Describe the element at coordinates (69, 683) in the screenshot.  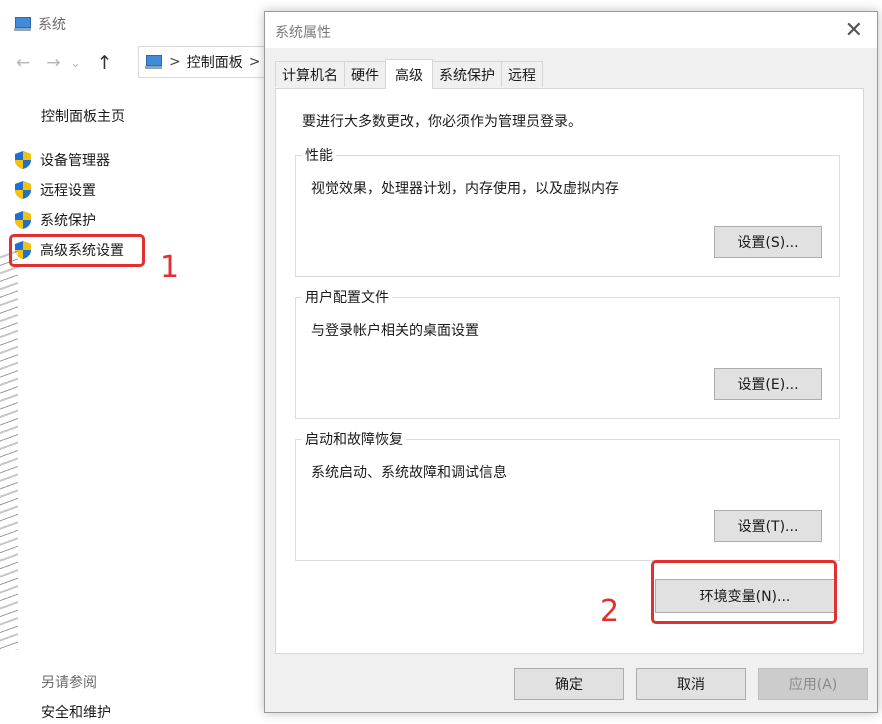
I see `see-also-header: 另请参阅` at that location.